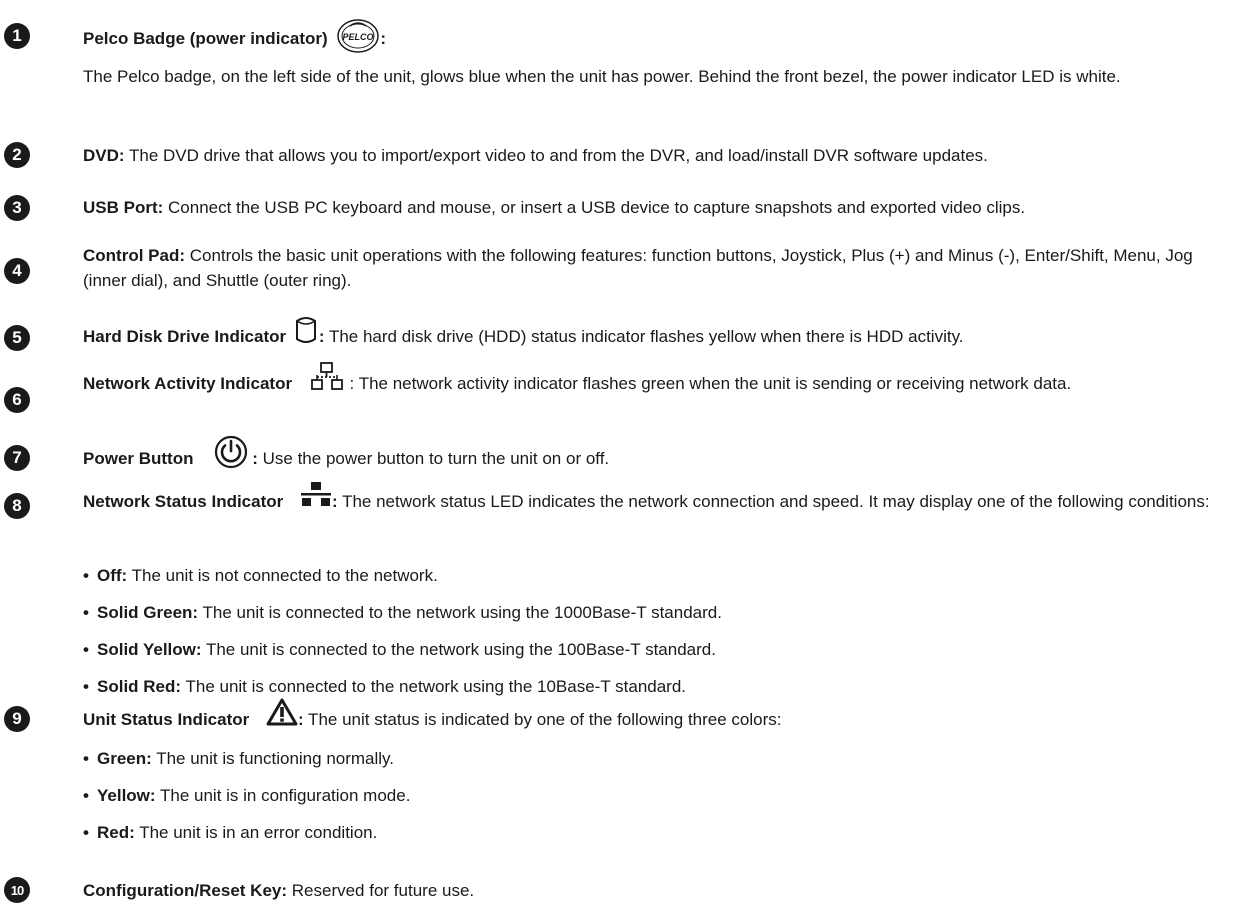 The image size is (1236, 919). What do you see at coordinates (306, 333) in the screenshot?
I see `hard-disk-icon` at bounding box center [306, 333].